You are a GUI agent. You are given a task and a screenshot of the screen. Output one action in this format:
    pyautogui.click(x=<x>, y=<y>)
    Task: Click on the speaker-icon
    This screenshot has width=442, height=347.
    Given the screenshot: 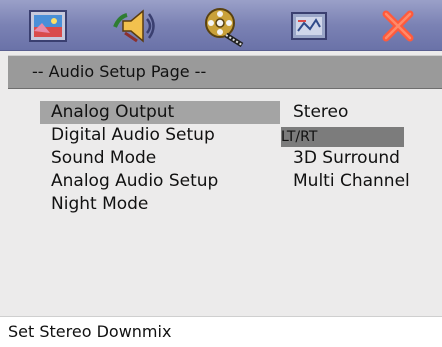 What is the action you would take?
    pyautogui.click(x=134, y=26)
    